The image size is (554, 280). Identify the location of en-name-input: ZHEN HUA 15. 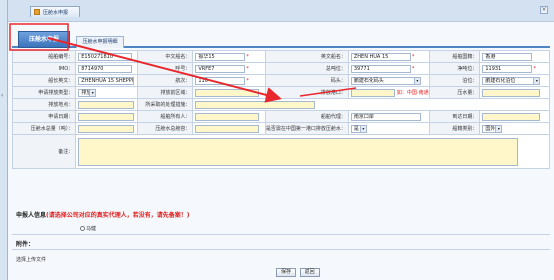
(380, 56).